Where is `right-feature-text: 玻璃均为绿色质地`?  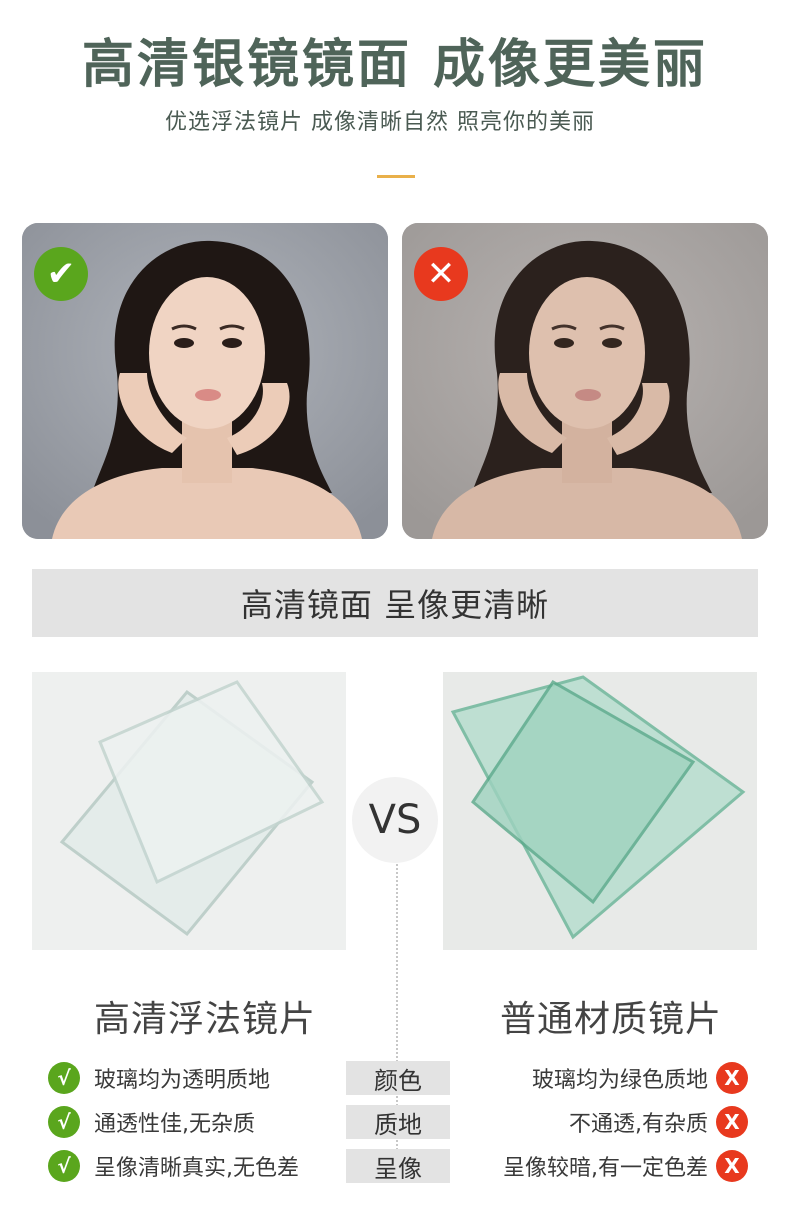 right-feature-text: 玻璃均为绿色质地 is located at coordinates (619, 1080).